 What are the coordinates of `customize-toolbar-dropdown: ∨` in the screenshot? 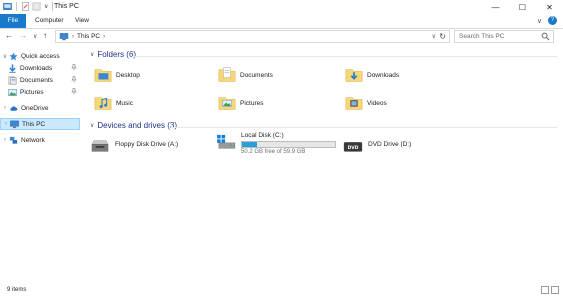 It's located at (46, 6).